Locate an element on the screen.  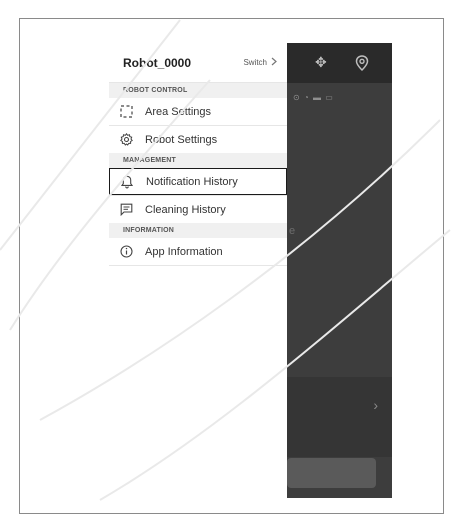
section-information: INFORMATION is located at coordinates (198, 230).